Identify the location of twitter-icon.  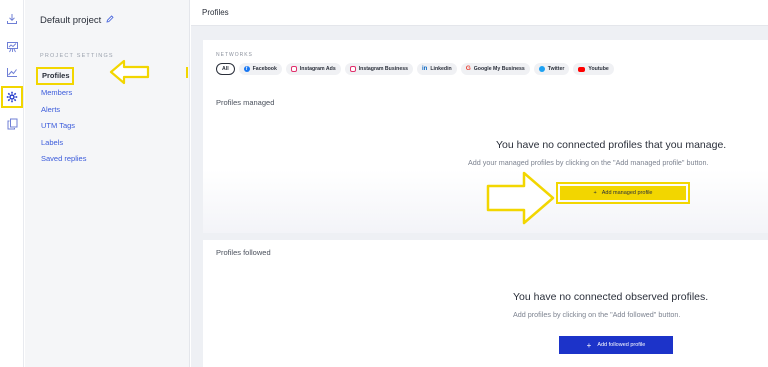
(541, 69).